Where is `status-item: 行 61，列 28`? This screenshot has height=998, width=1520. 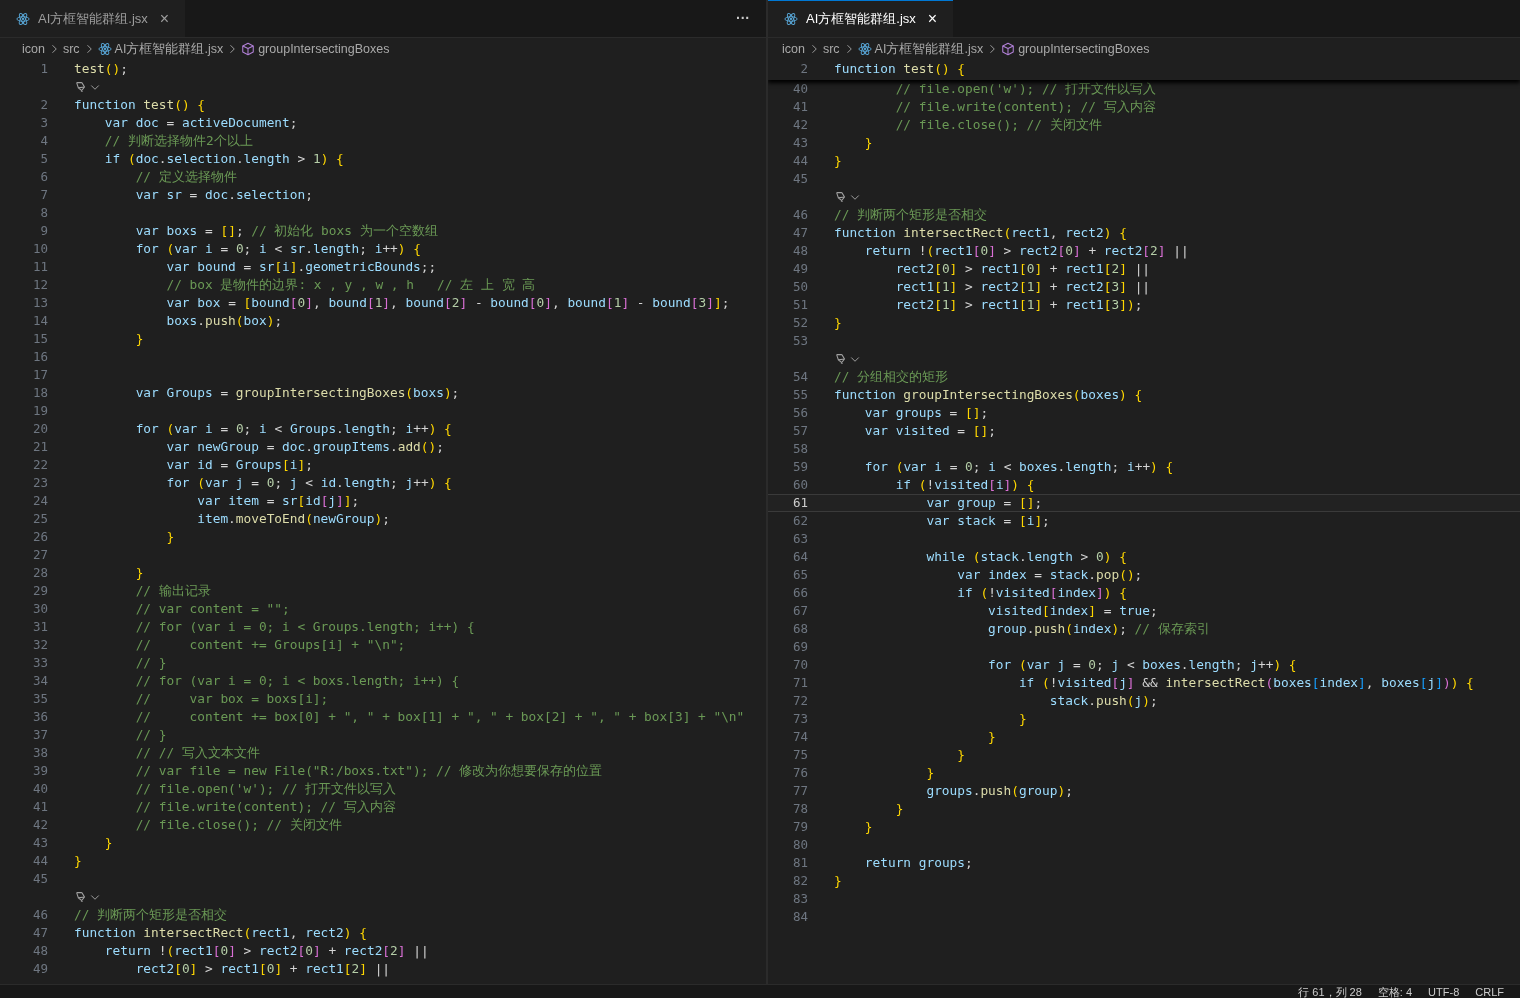
status-item: 行 61，列 28 is located at coordinates (1330, 991).